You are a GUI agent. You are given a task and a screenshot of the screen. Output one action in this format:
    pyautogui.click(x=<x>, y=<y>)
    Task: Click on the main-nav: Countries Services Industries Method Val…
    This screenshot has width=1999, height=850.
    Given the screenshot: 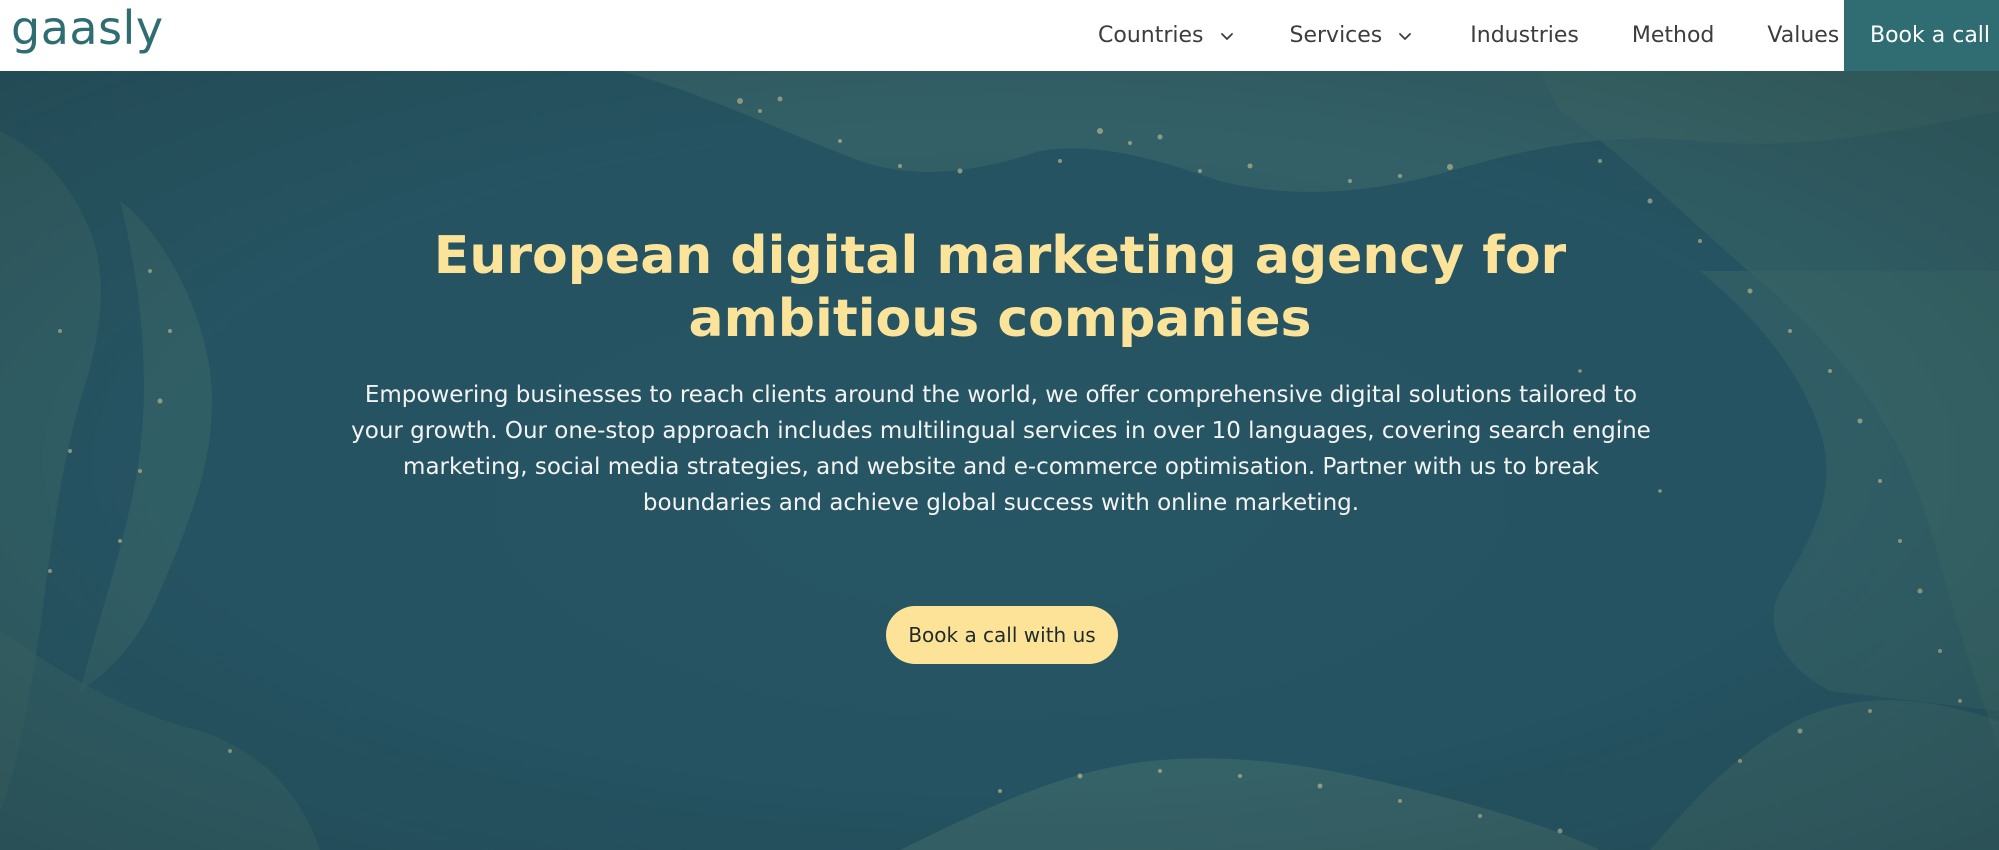 What is the action you would take?
    pyautogui.click(x=1468, y=35)
    